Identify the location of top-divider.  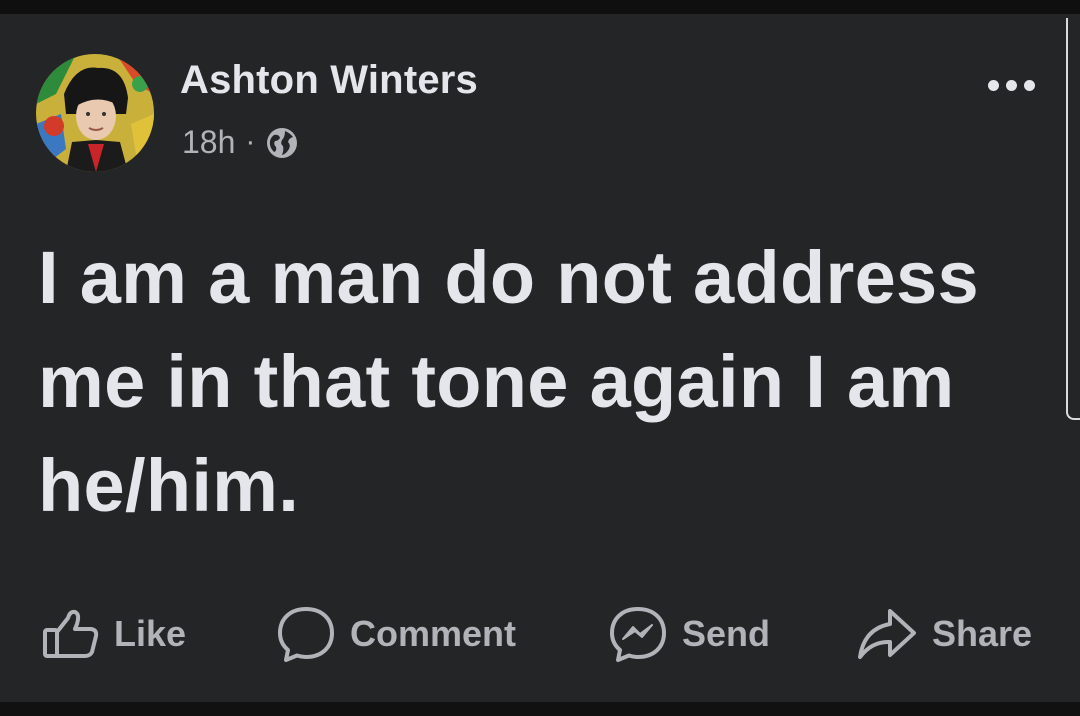
(540, 7).